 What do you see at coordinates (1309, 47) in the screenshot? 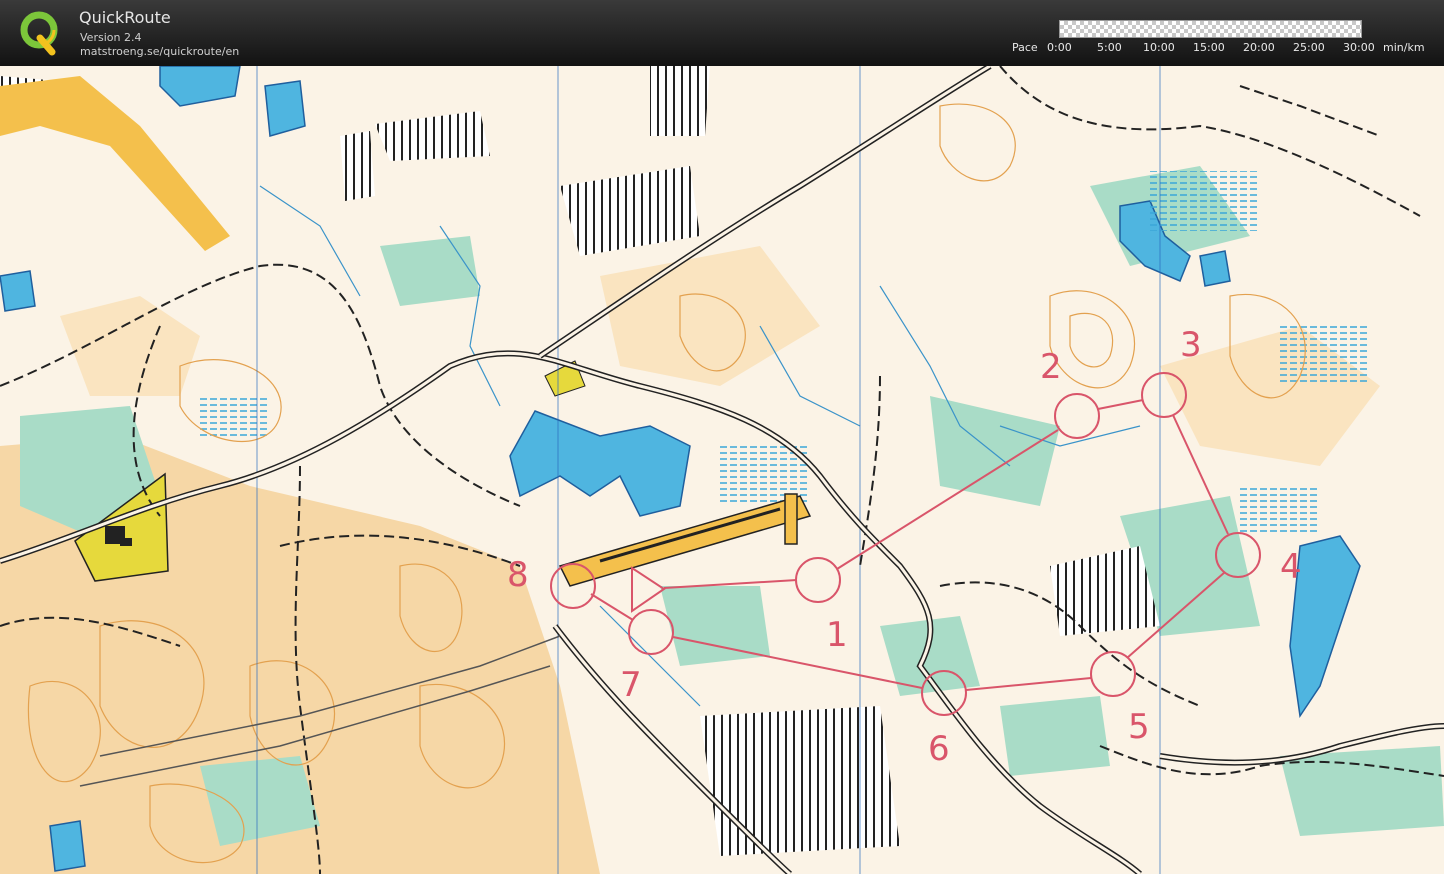
I see `pace-tick: 25:00` at bounding box center [1309, 47].